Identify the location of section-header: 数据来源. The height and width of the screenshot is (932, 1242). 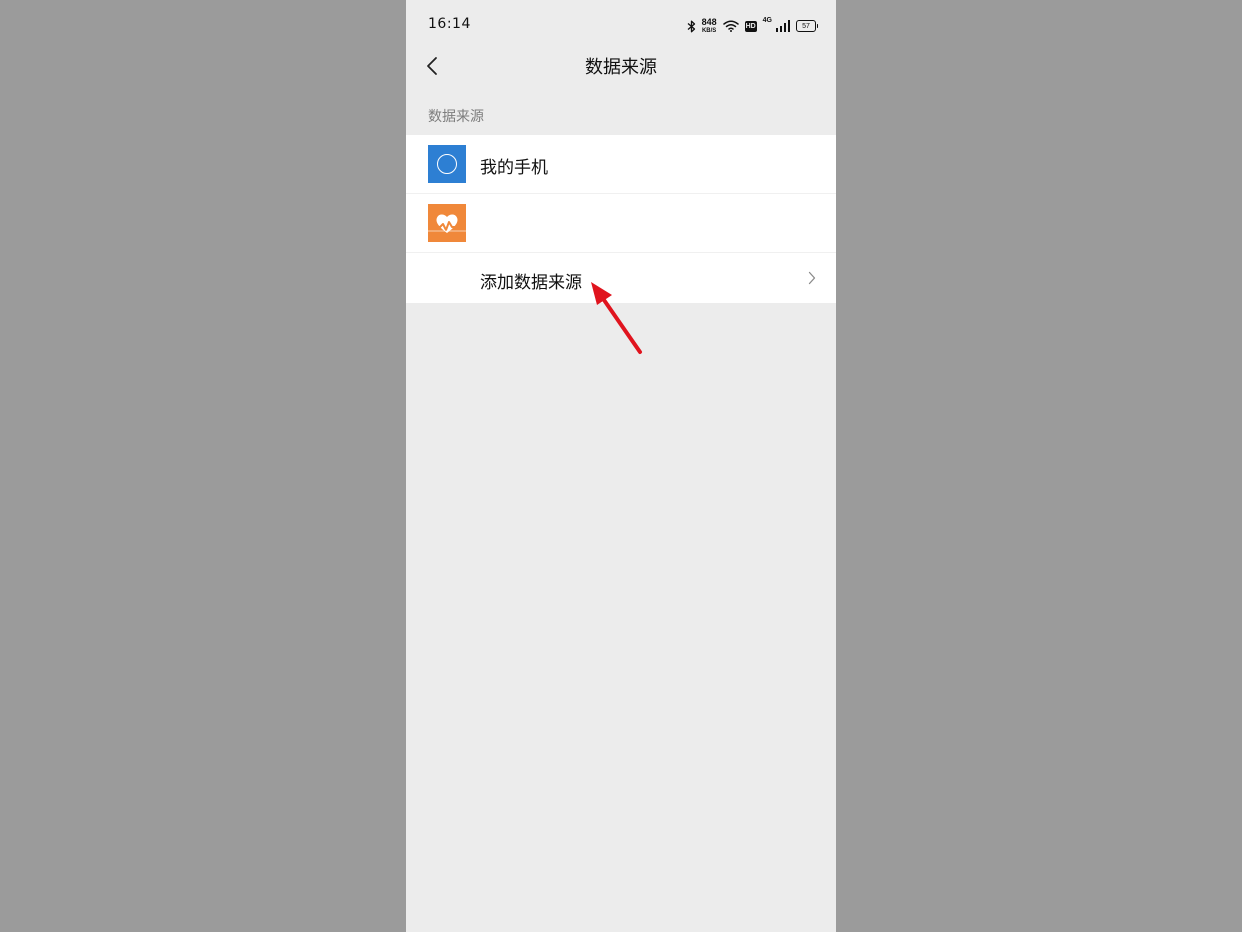
(456, 117).